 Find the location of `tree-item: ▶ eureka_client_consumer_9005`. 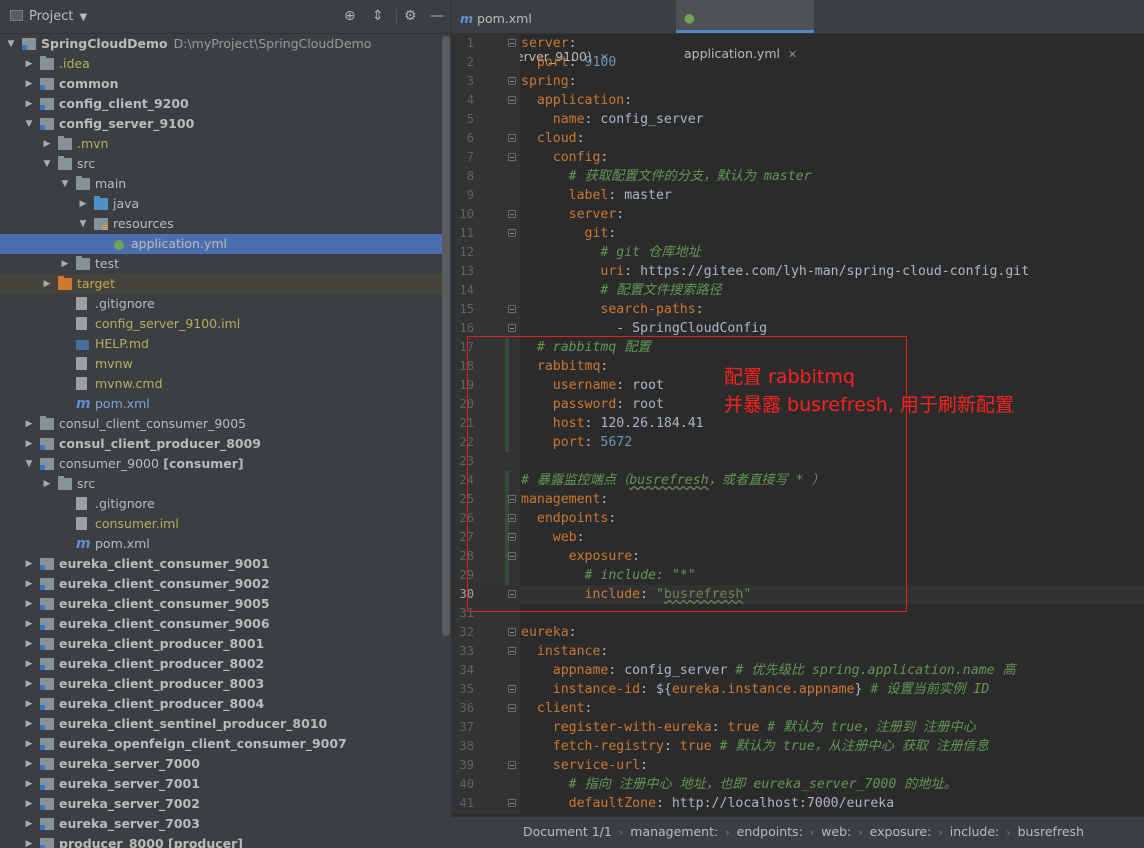

tree-item: ▶ eureka_client_consumer_9005 is located at coordinates (222, 604).